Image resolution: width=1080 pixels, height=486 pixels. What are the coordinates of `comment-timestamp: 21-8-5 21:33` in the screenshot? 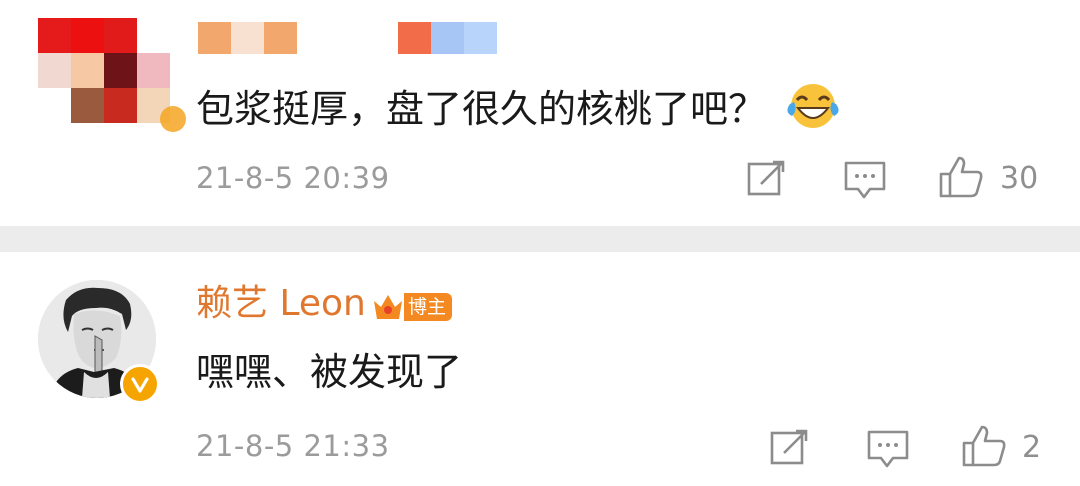 It's located at (293, 446).